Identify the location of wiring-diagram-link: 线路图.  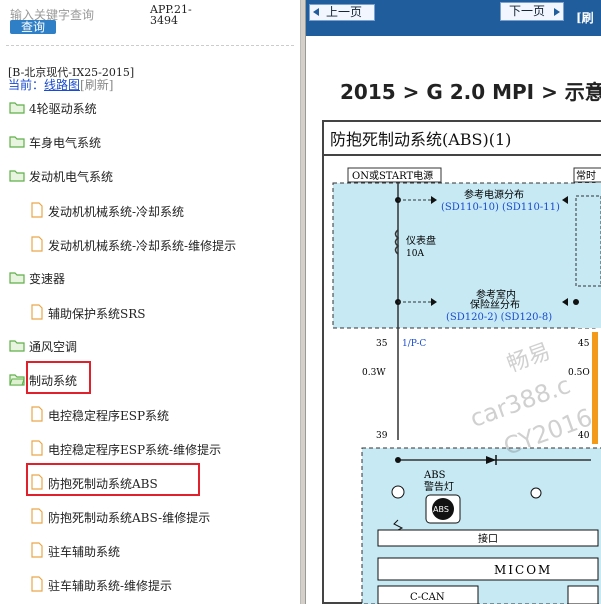
(62, 85).